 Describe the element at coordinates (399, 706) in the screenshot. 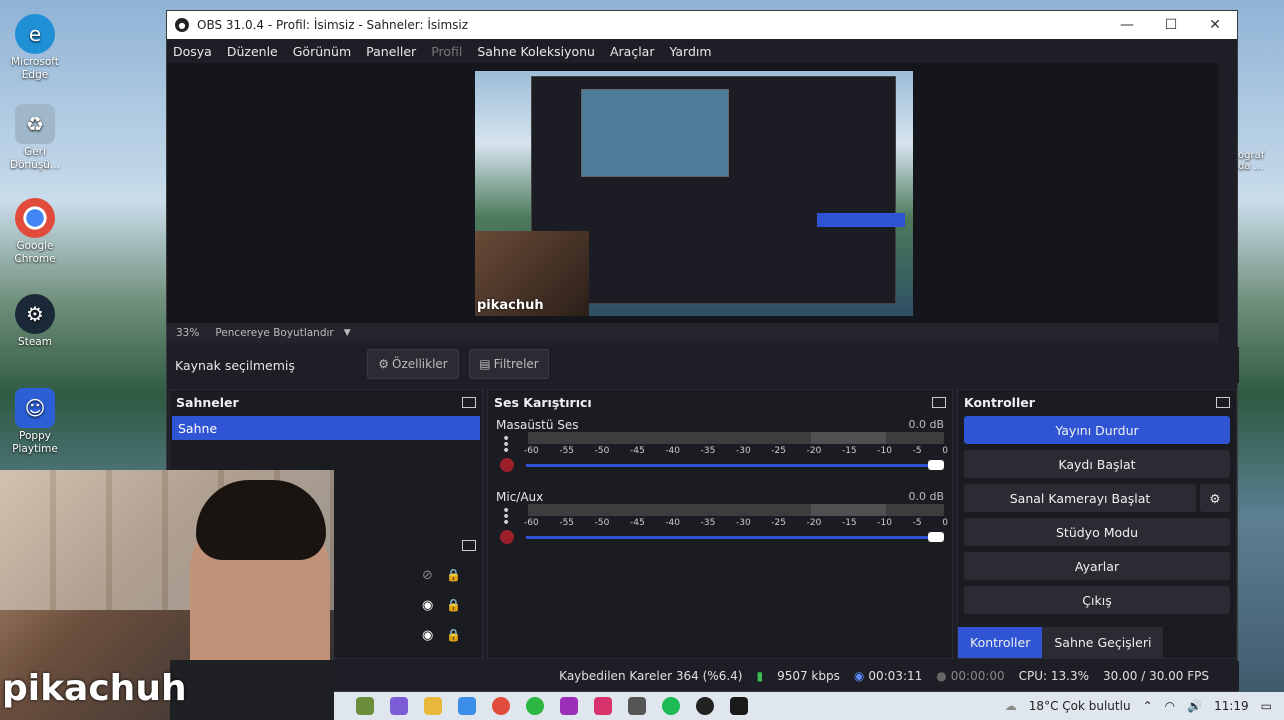

I see `copilot-icon` at that location.